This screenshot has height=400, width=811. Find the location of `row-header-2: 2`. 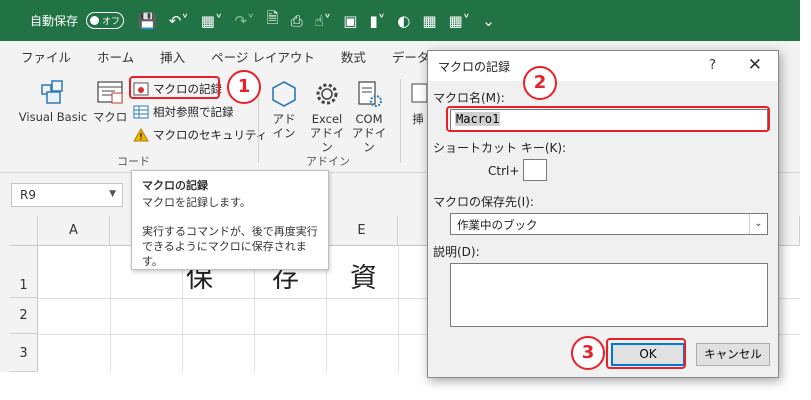

row-header-2: 2 is located at coordinates (24, 316).